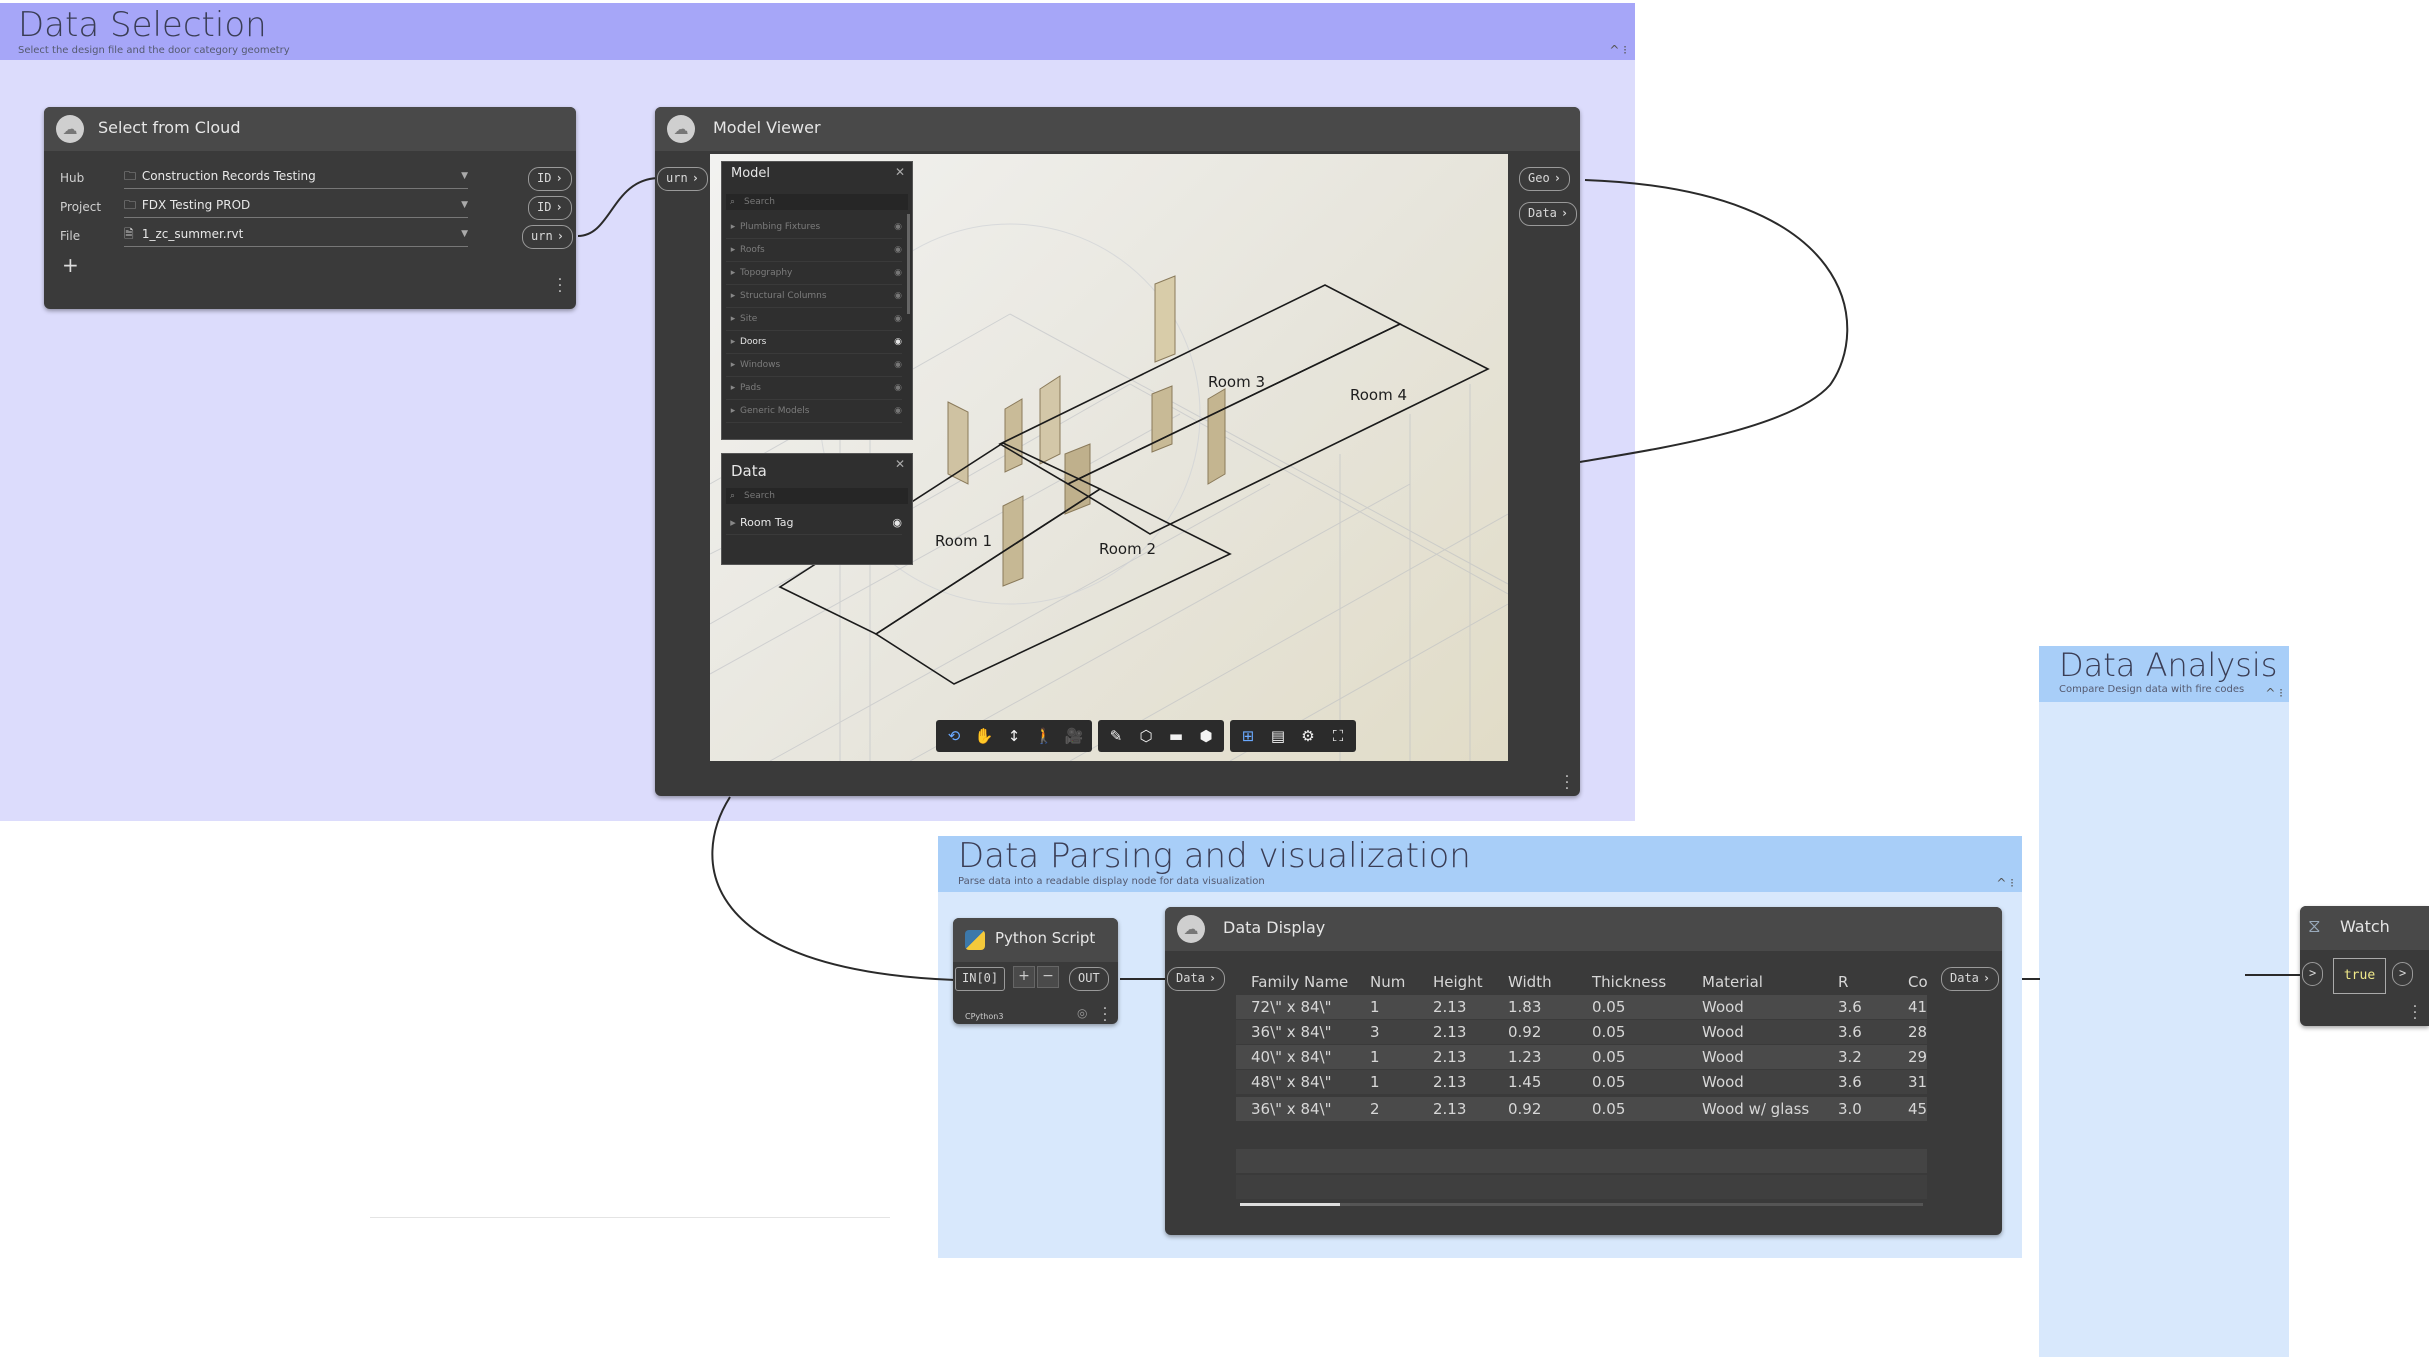  Describe the element at coordinates (814, 296) in the screenshot. I see `model-tree-item: ▸ Structural Columns ◉` at that location.